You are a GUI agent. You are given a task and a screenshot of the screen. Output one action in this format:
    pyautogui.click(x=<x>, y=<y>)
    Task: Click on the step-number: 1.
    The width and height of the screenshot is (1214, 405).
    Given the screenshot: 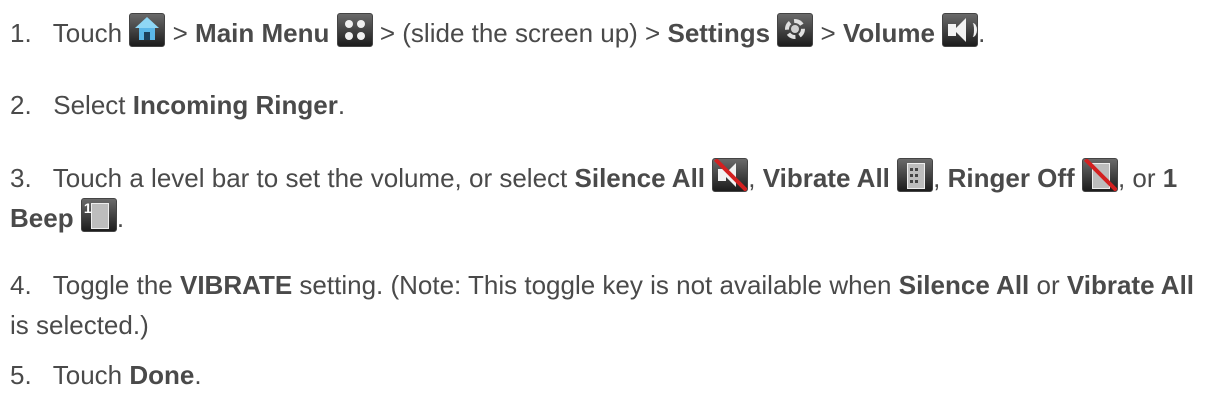 What is the action you would take?
    pyautogui.click(x=21, y=33)
    